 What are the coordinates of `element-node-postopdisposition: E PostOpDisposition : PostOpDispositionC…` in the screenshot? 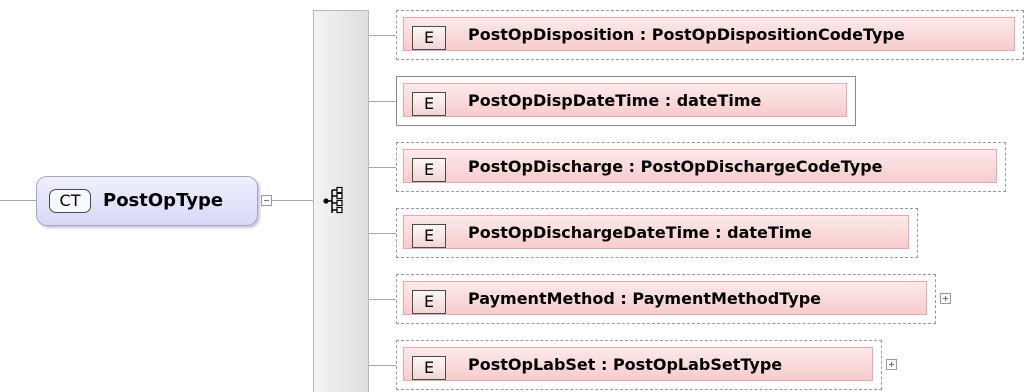 It's located at (710, 35).